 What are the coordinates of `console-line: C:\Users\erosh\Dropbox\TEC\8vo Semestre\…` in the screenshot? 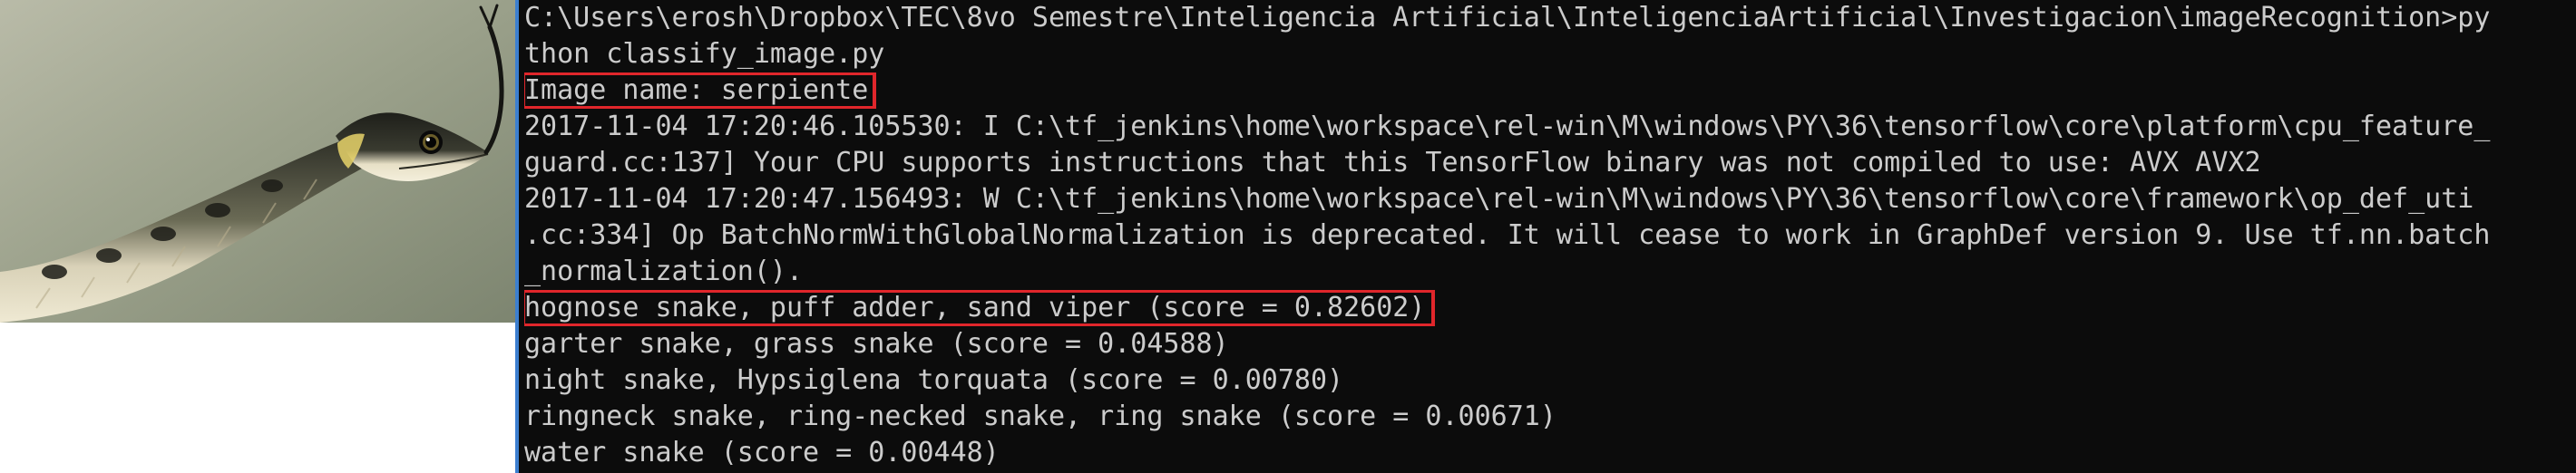 It's located at (1507, 18).